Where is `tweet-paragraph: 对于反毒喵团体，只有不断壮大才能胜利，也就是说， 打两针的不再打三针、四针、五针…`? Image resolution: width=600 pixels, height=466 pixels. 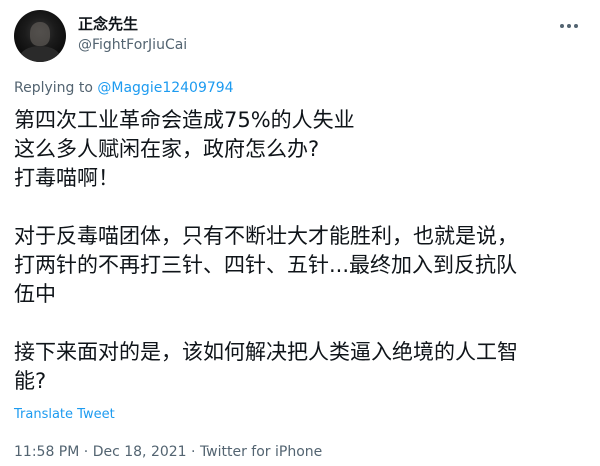
tweet-paragraph: 对于反毒喵团体，只有不断壮大才能胜利，也就是说， 打两针的不再打三针、四针、五针… is located at coordinates (266, 265).